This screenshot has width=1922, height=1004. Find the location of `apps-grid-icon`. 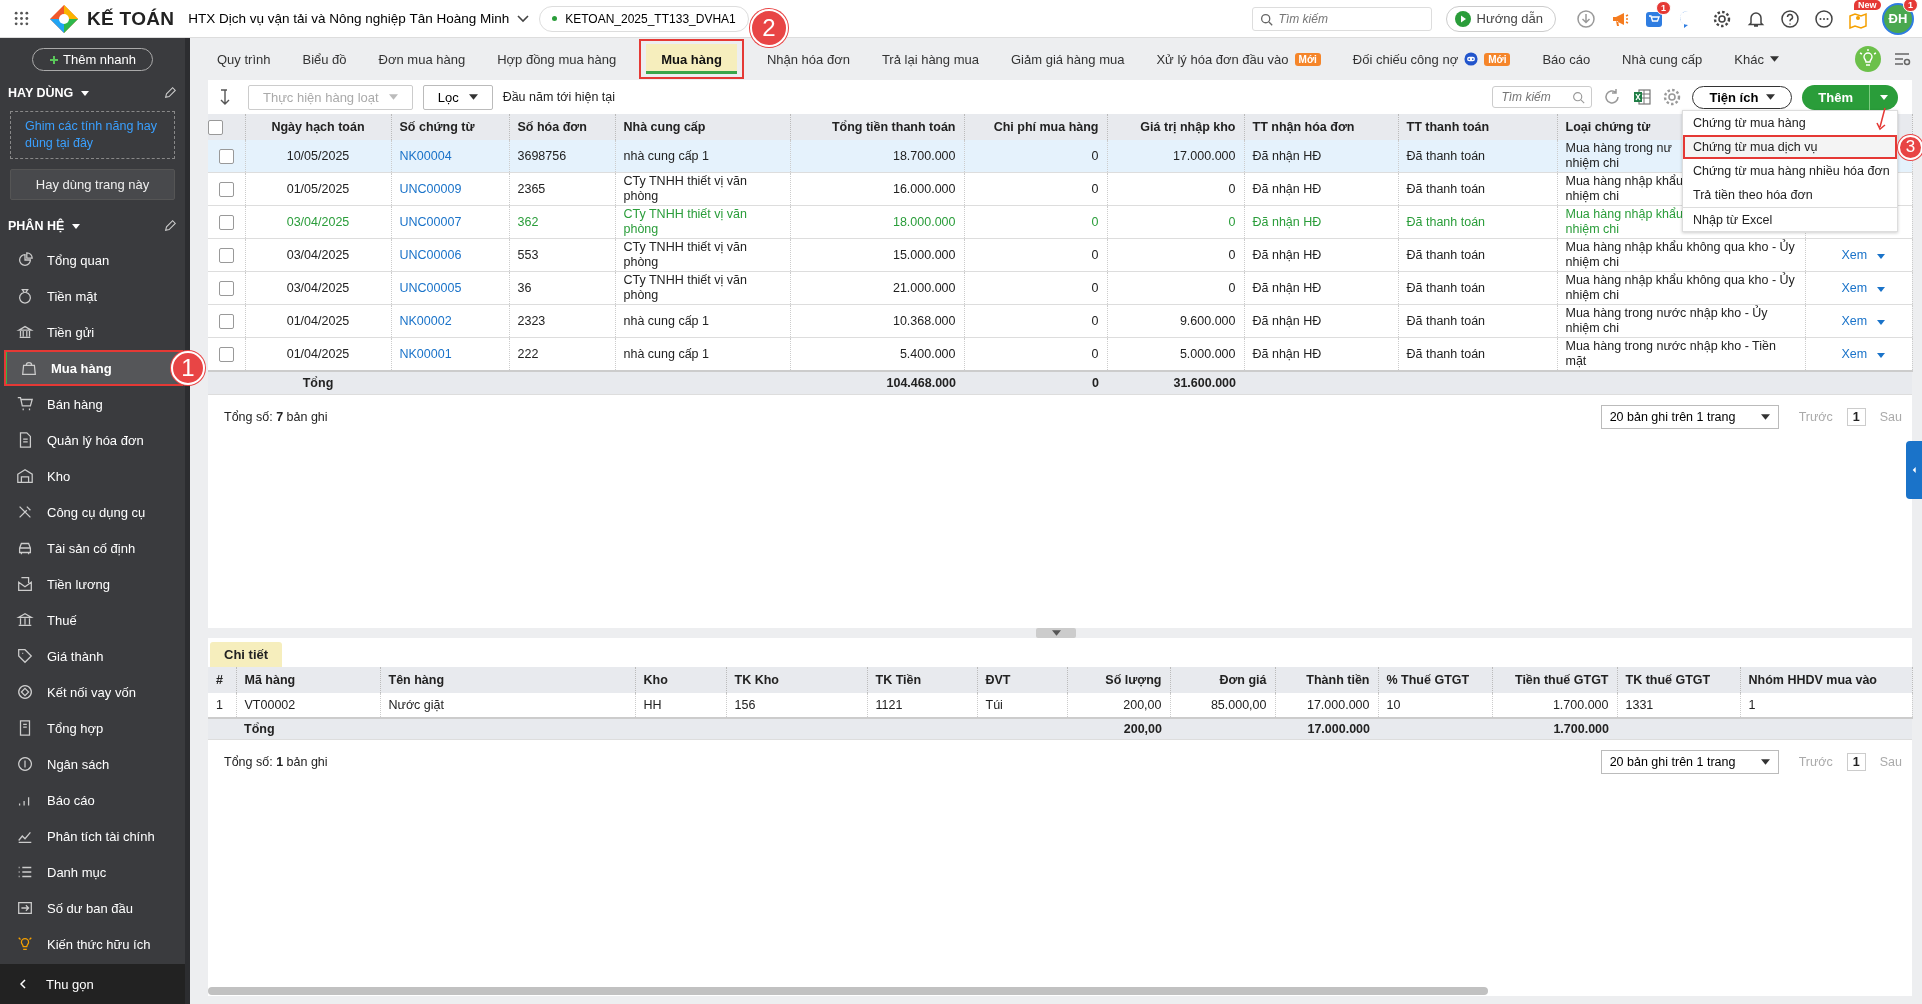

apps-grid-icon is located at coordinates (21, 18).